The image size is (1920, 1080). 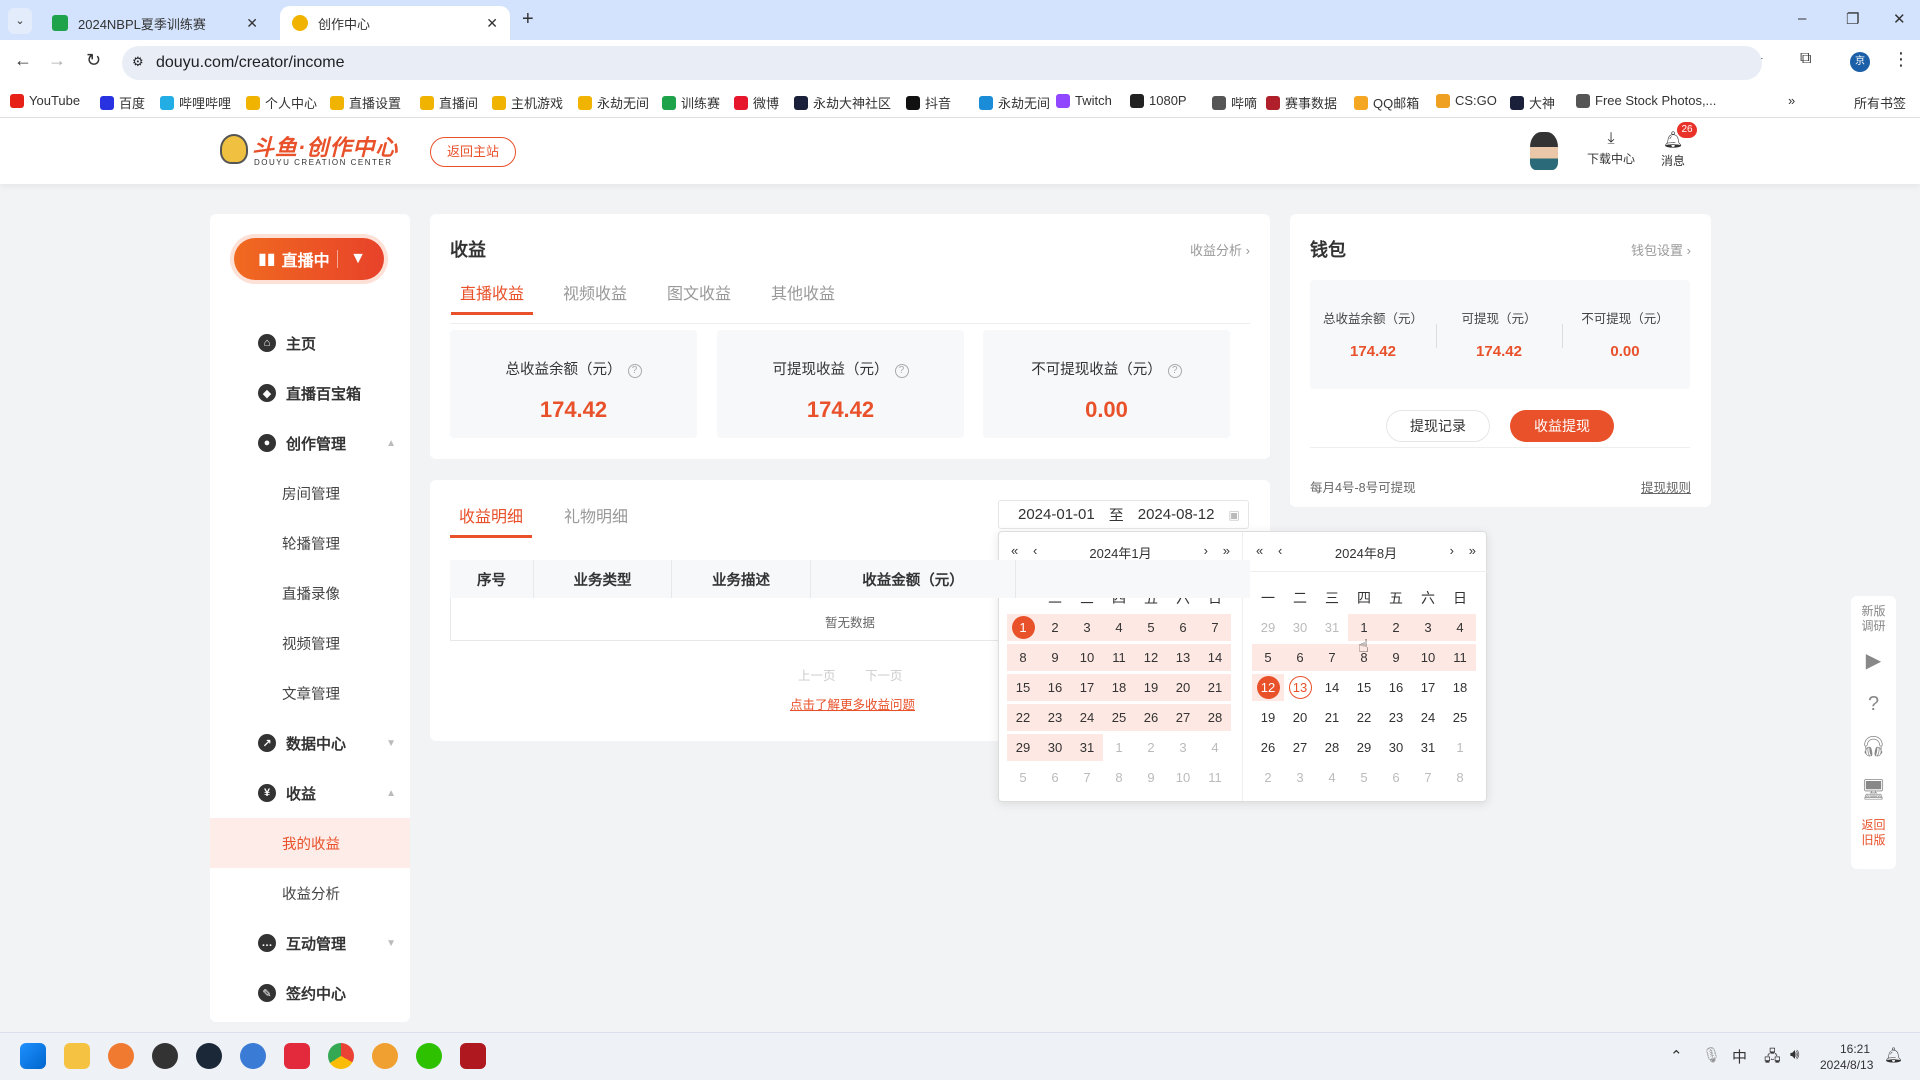 I want to click on steam-icon, so click(x=209, y=1056).